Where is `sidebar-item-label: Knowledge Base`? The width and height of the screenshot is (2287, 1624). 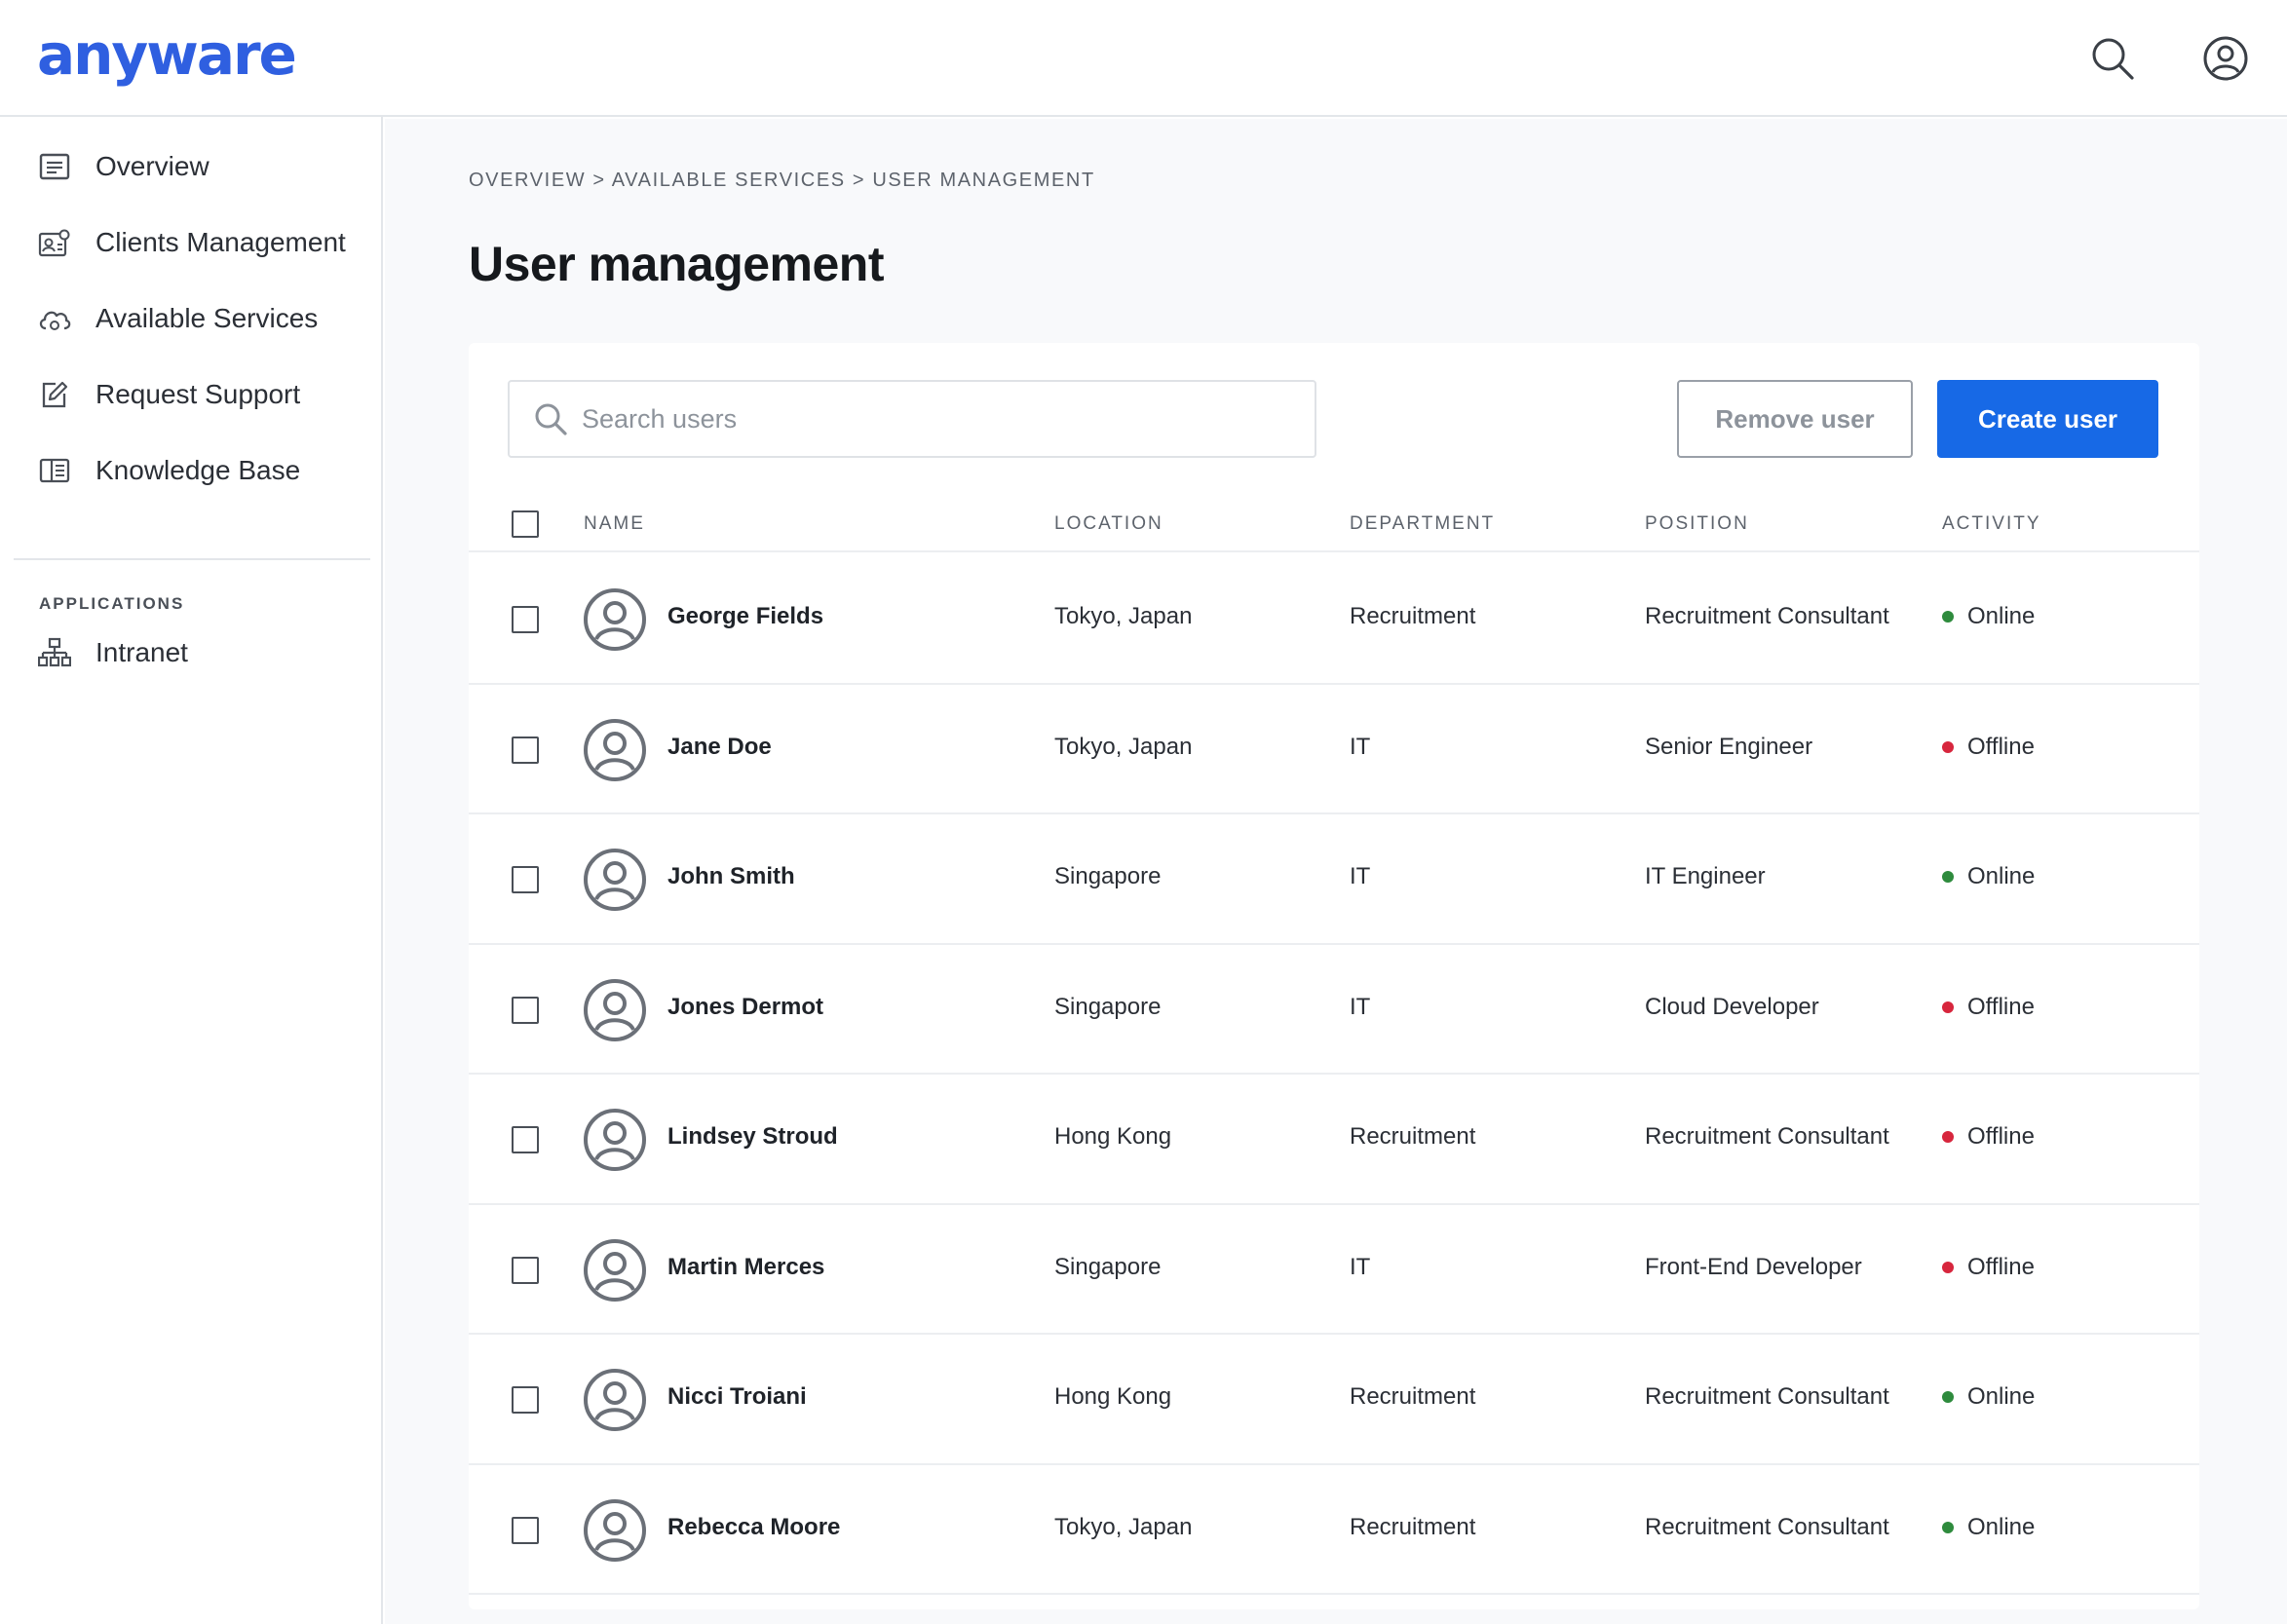 sidebar-item-label: Knowledge Base is located at coordinates (198, 470).